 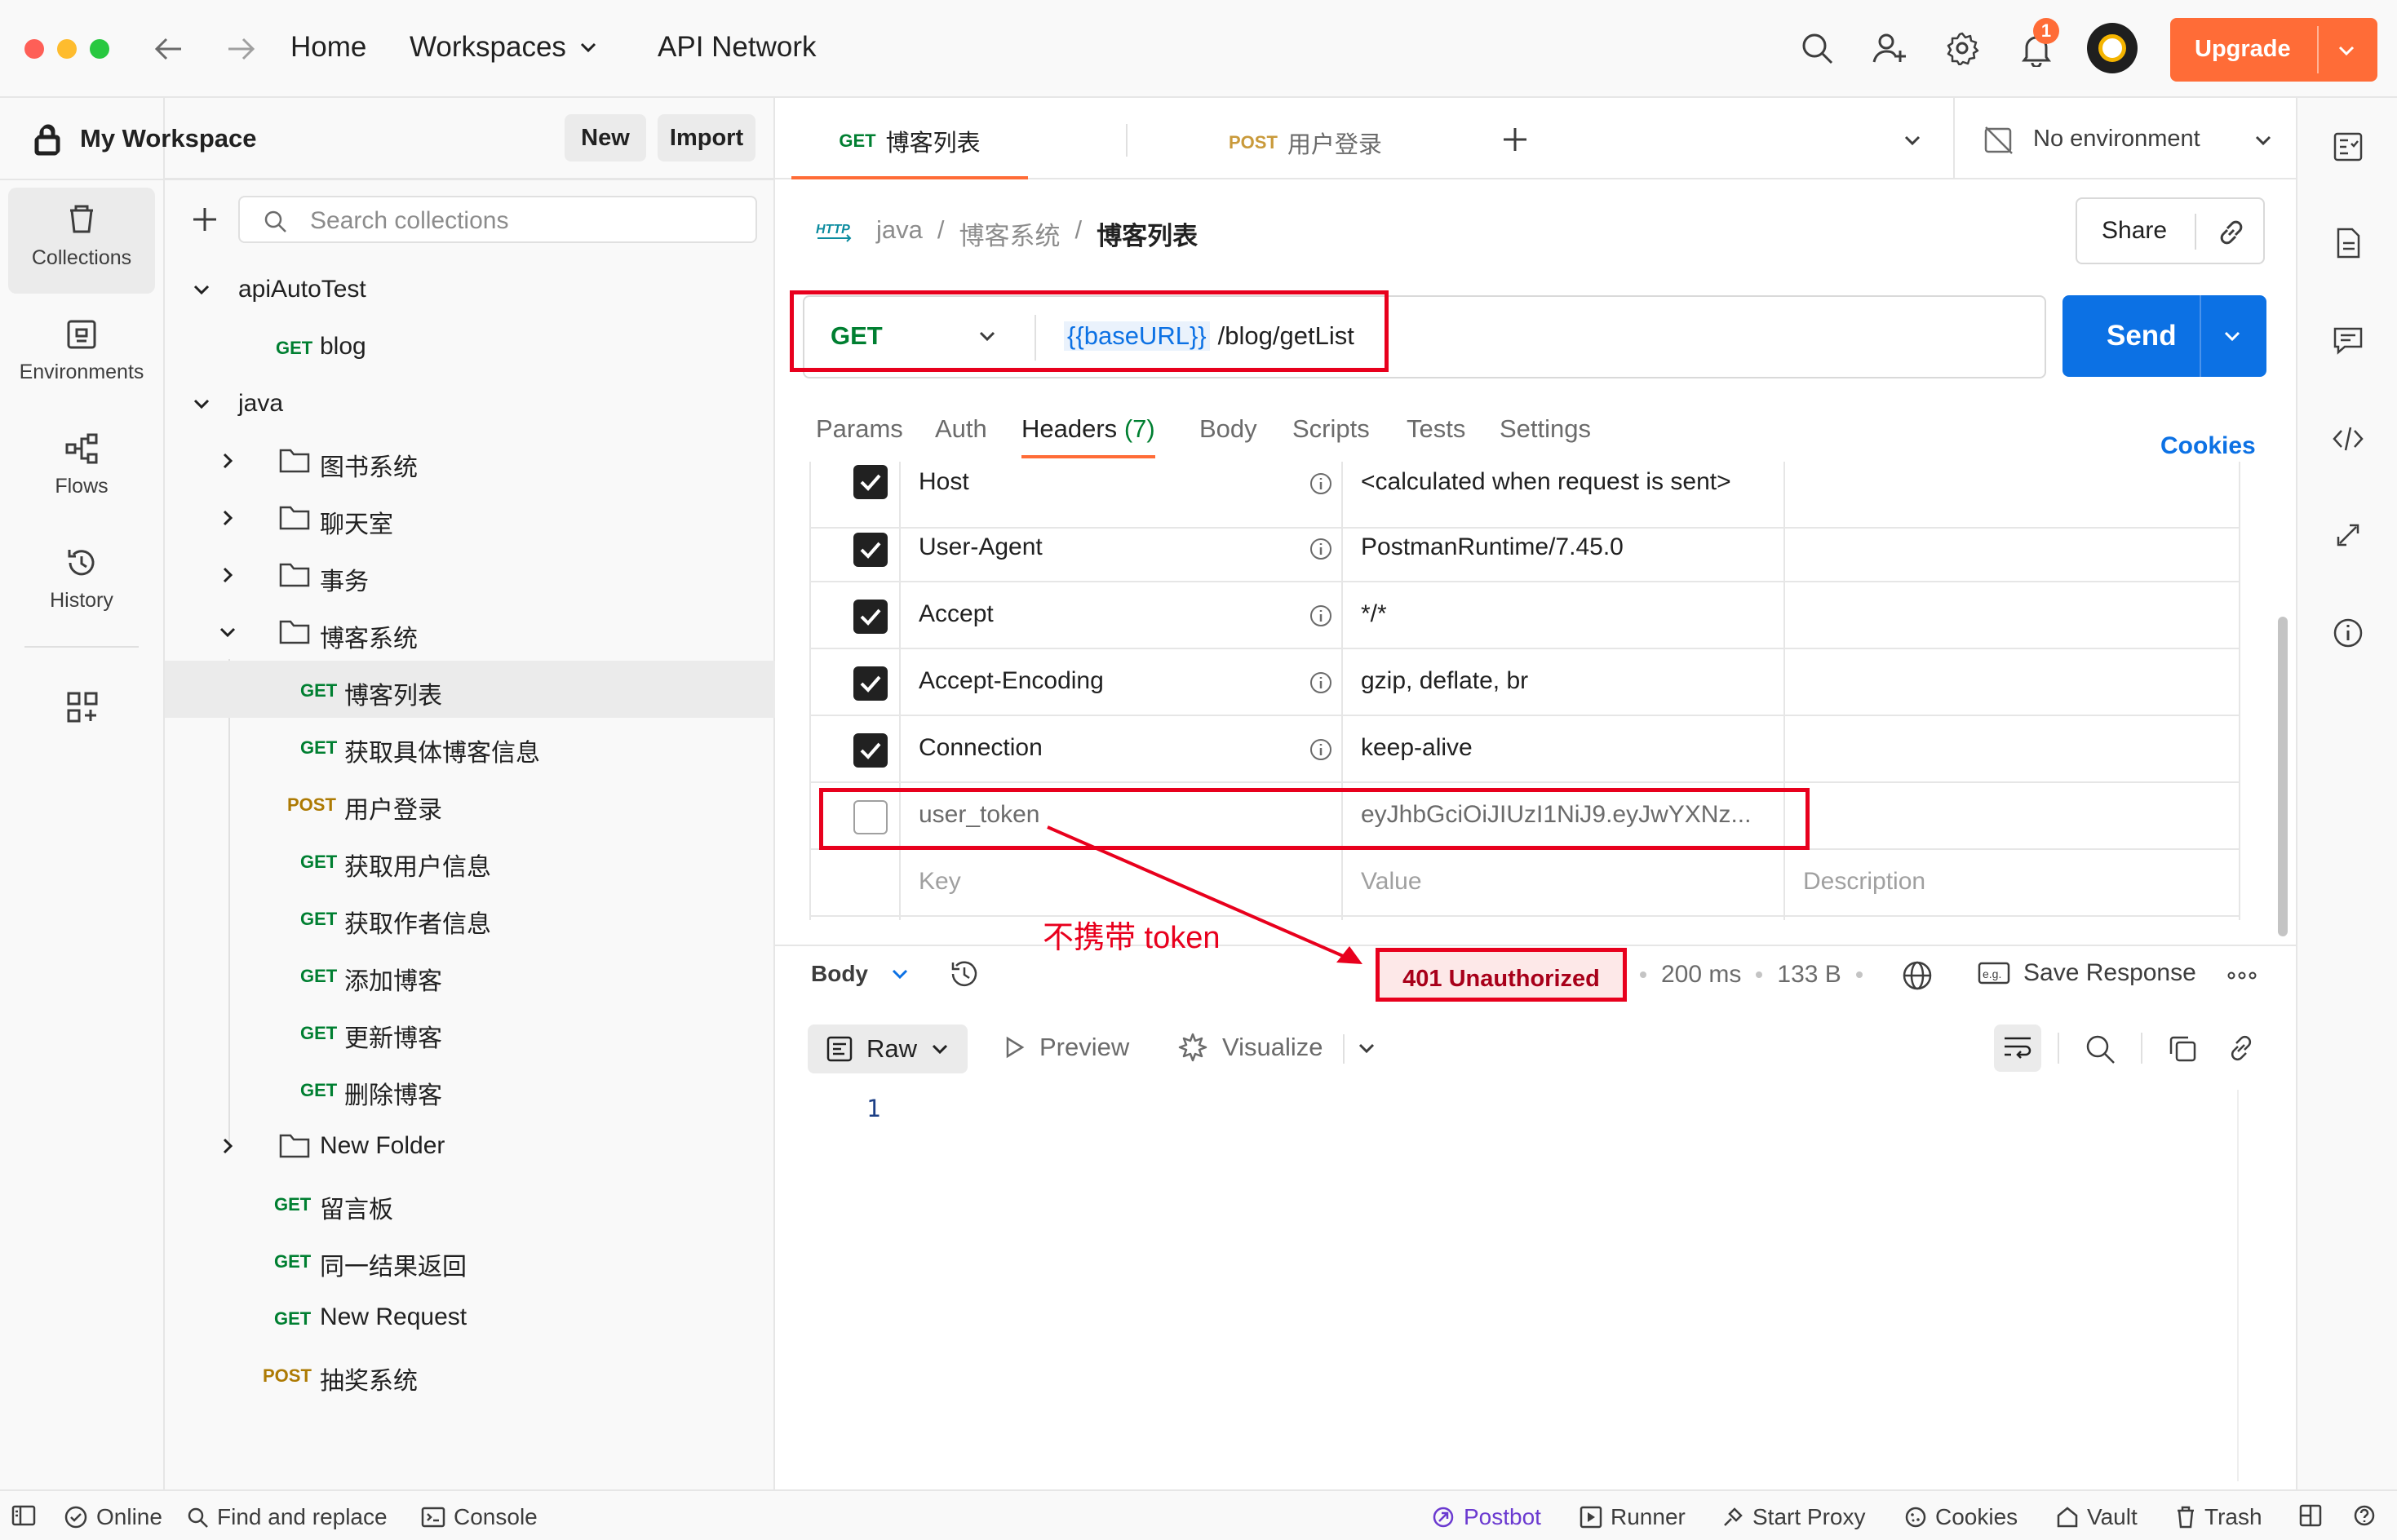 I want to click on response-history-icon, so click(x=964, y=974).